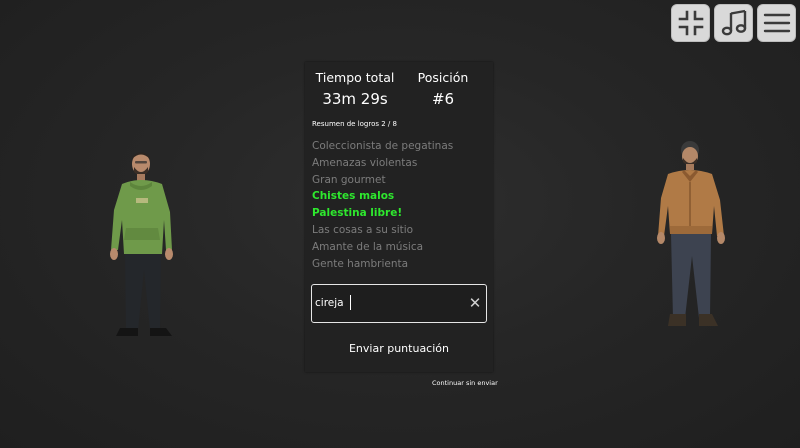  Describe the element at coordinates (390, 303) in the screenshot. I see `player-name-input` at that location.